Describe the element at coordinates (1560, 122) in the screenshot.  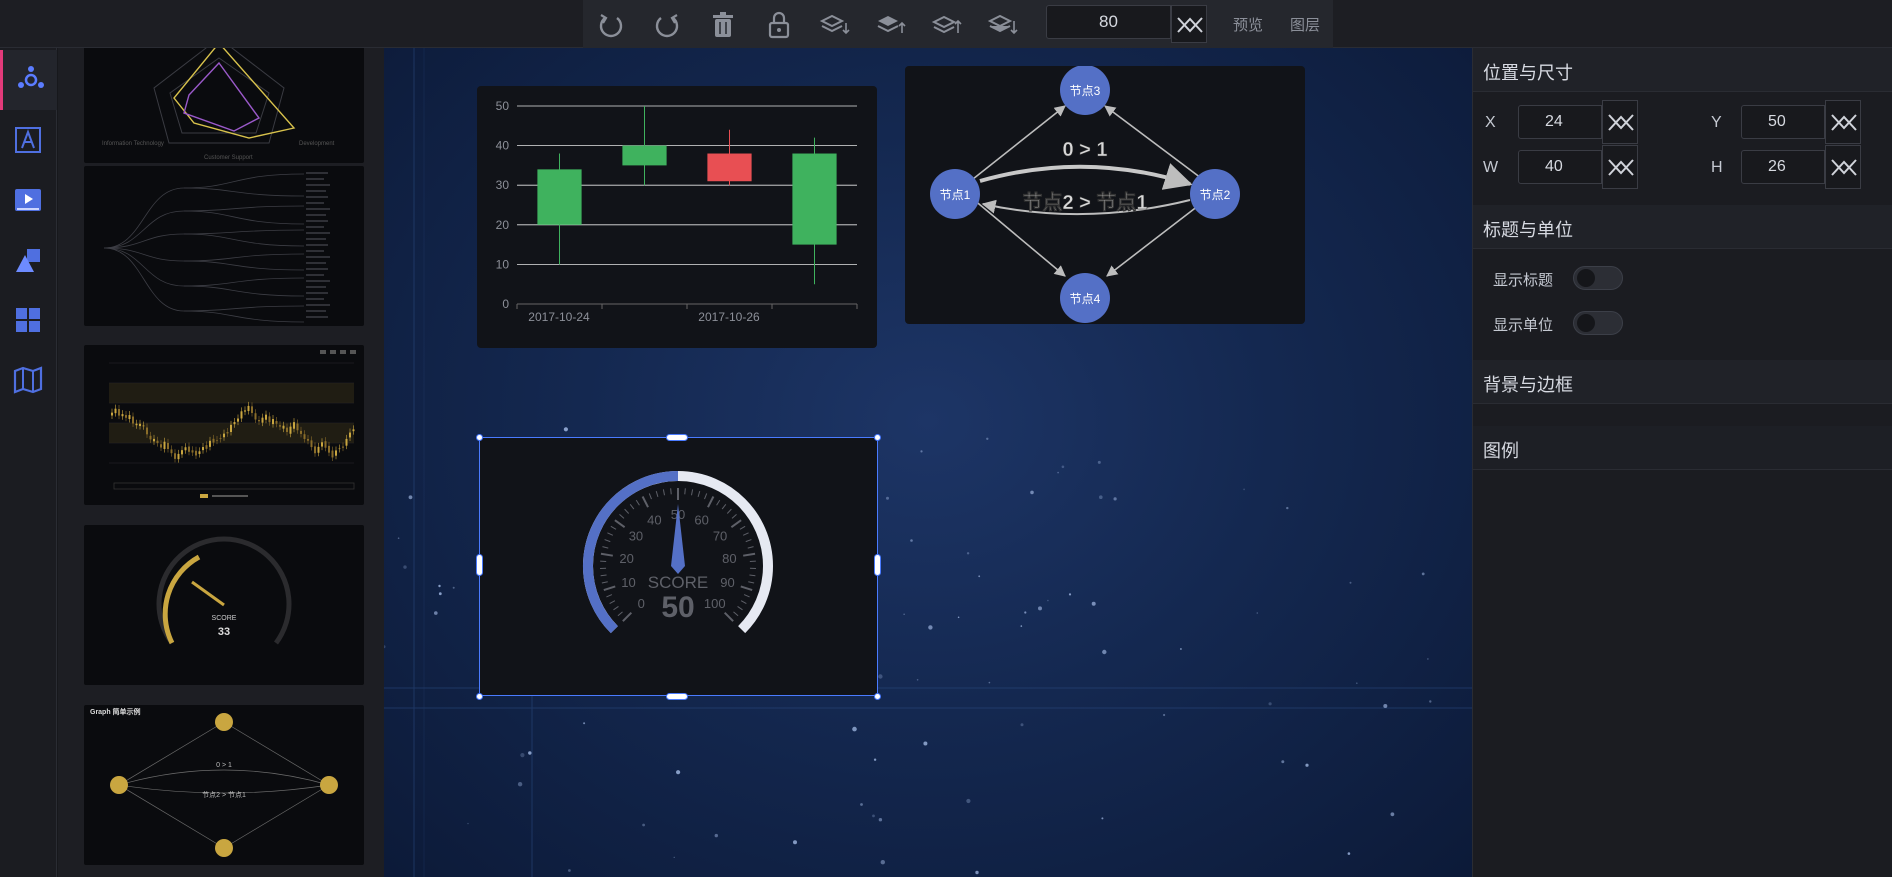
I see `x-input` at that location.